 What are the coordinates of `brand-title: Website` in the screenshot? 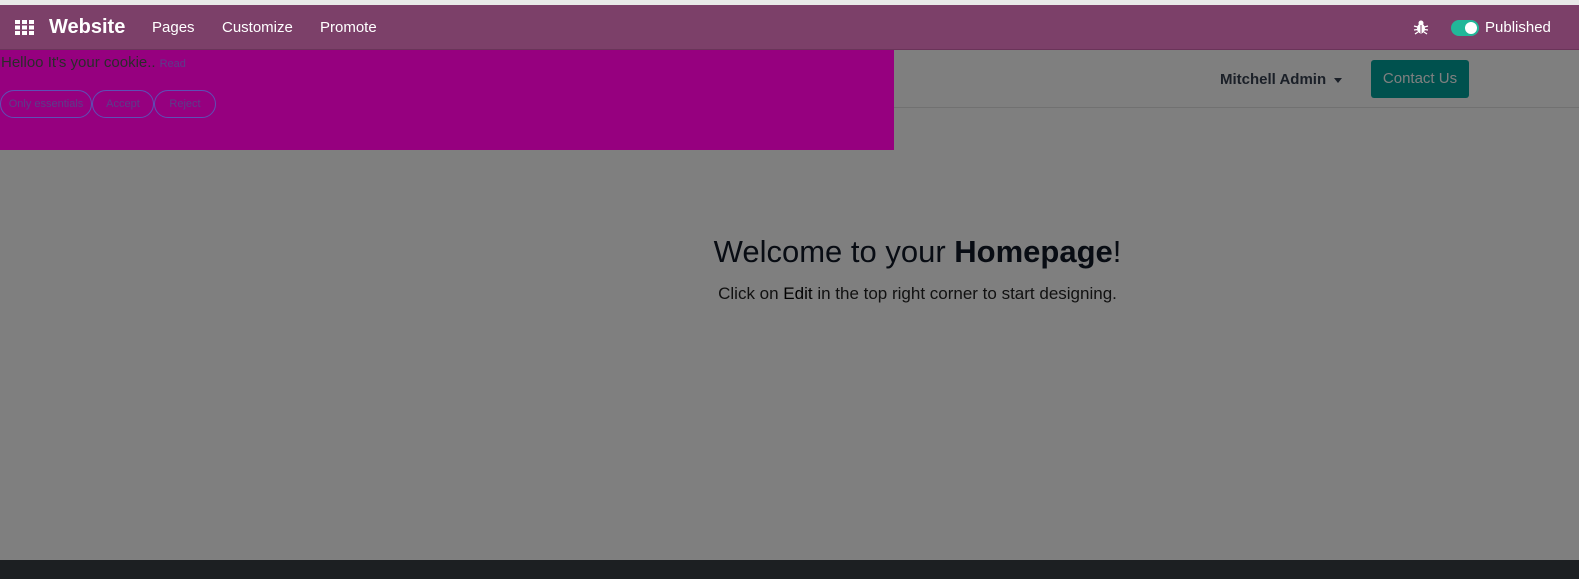 It's located at (87, 27).